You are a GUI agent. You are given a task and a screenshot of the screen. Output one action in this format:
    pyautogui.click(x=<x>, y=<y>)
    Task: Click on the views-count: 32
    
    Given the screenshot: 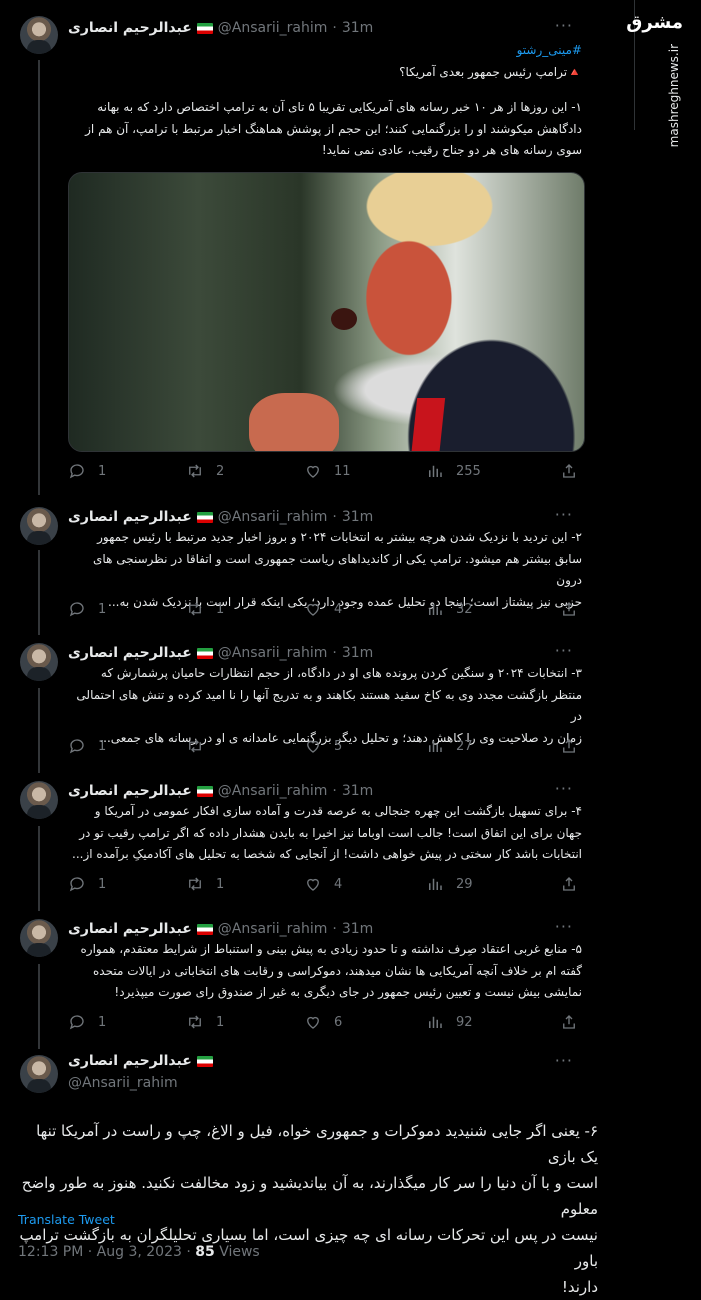 What is the action you would take?
    pyautogui.click(x=464, y=609)
    